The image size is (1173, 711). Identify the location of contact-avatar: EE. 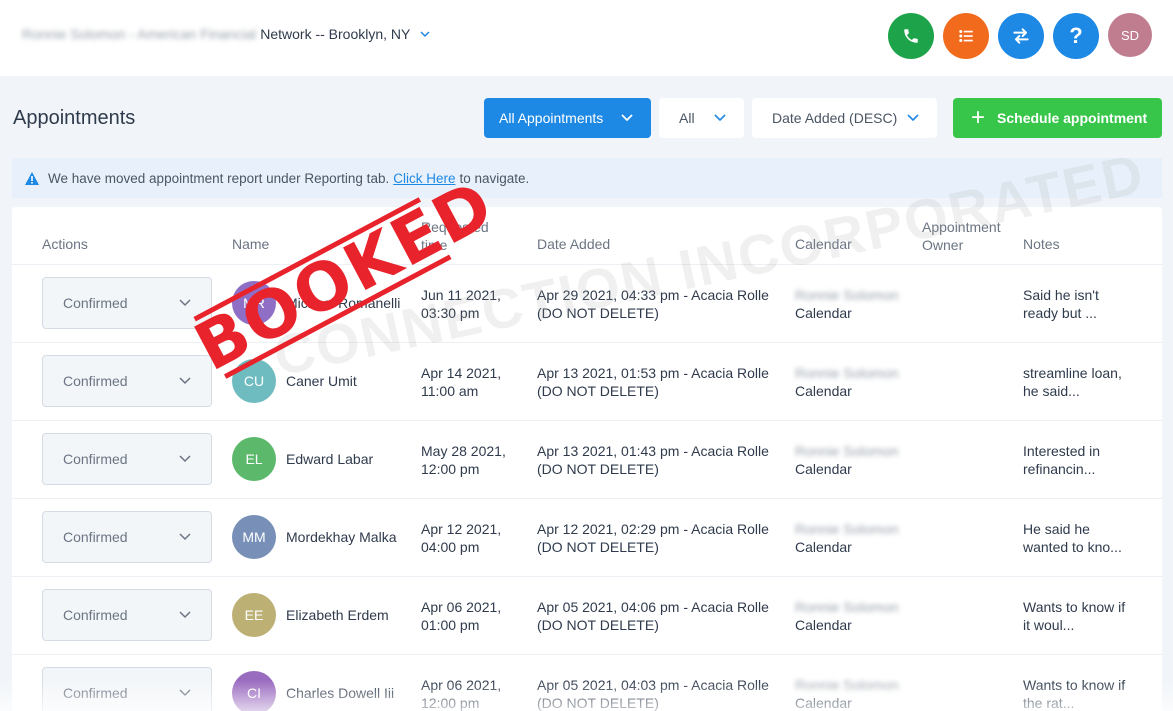
(254, 615).